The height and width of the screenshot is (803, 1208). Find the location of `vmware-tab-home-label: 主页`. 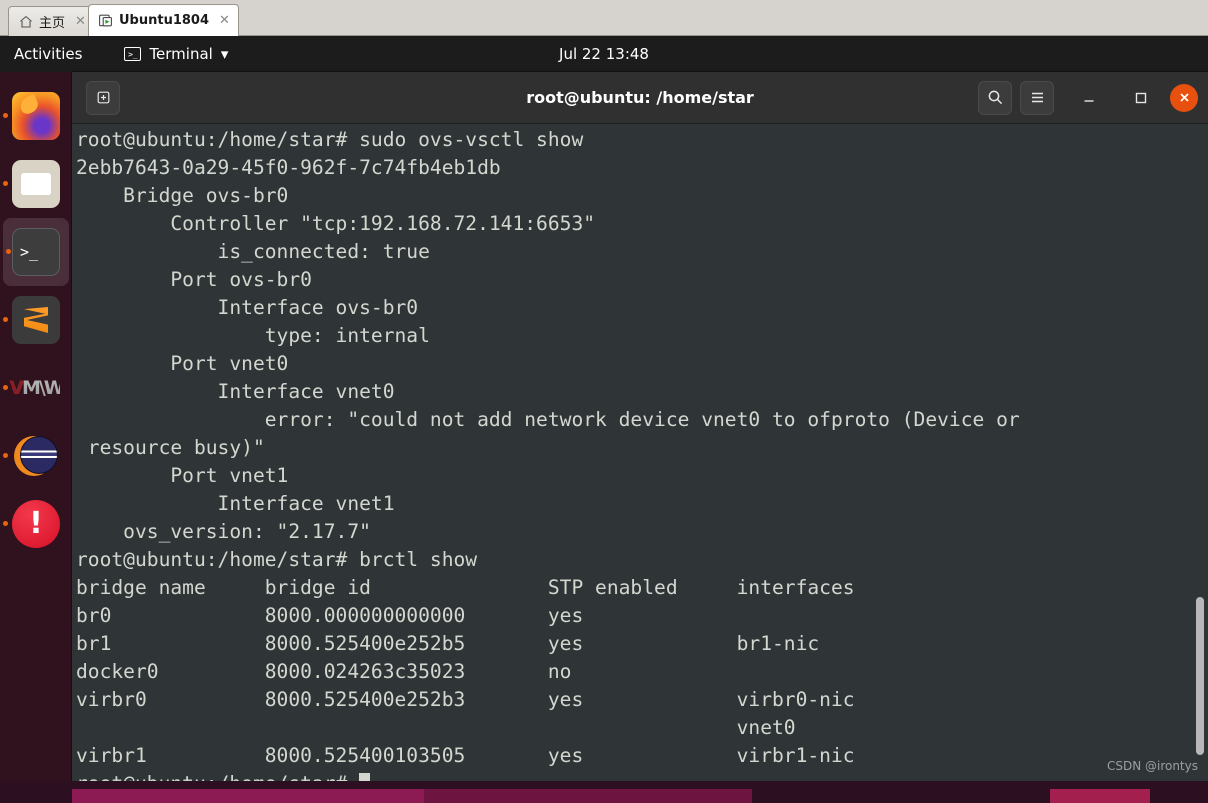

vmware-tab-home-label: 主页 is located at coordinates (52, 23).